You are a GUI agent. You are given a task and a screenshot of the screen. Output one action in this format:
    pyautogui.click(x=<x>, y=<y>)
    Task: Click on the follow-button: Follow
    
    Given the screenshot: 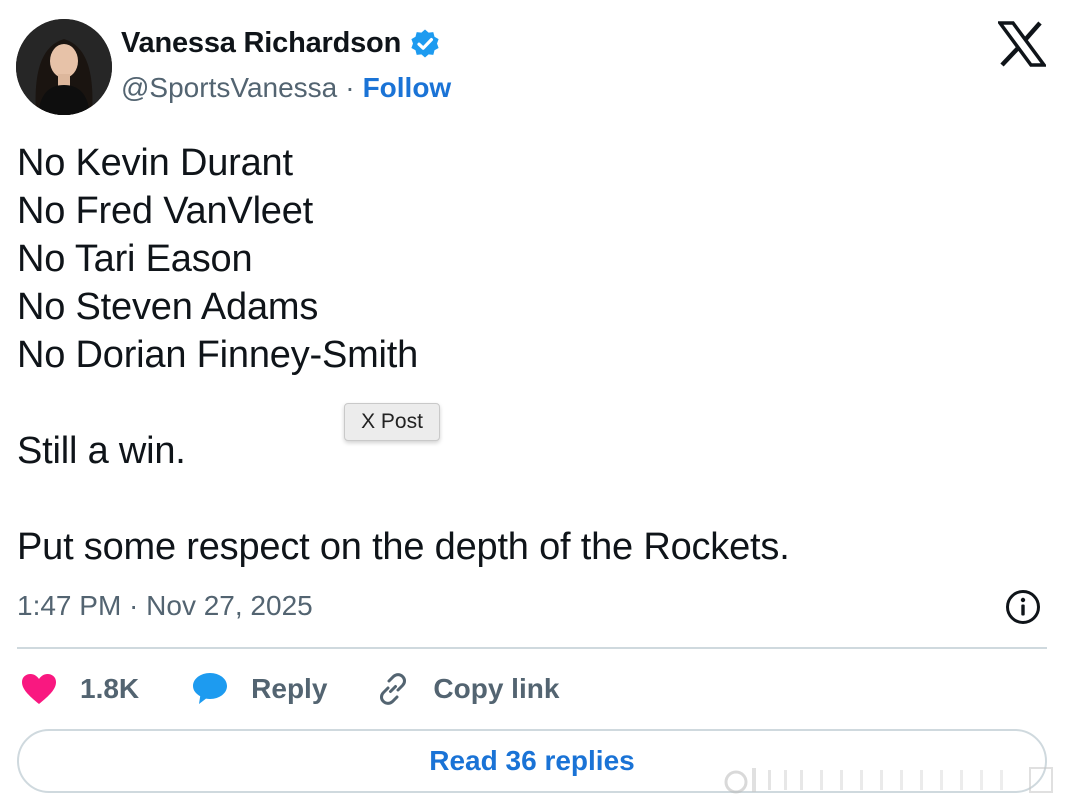 What is the action you would take?
    pyautogui.click(x=407, y=88)
    